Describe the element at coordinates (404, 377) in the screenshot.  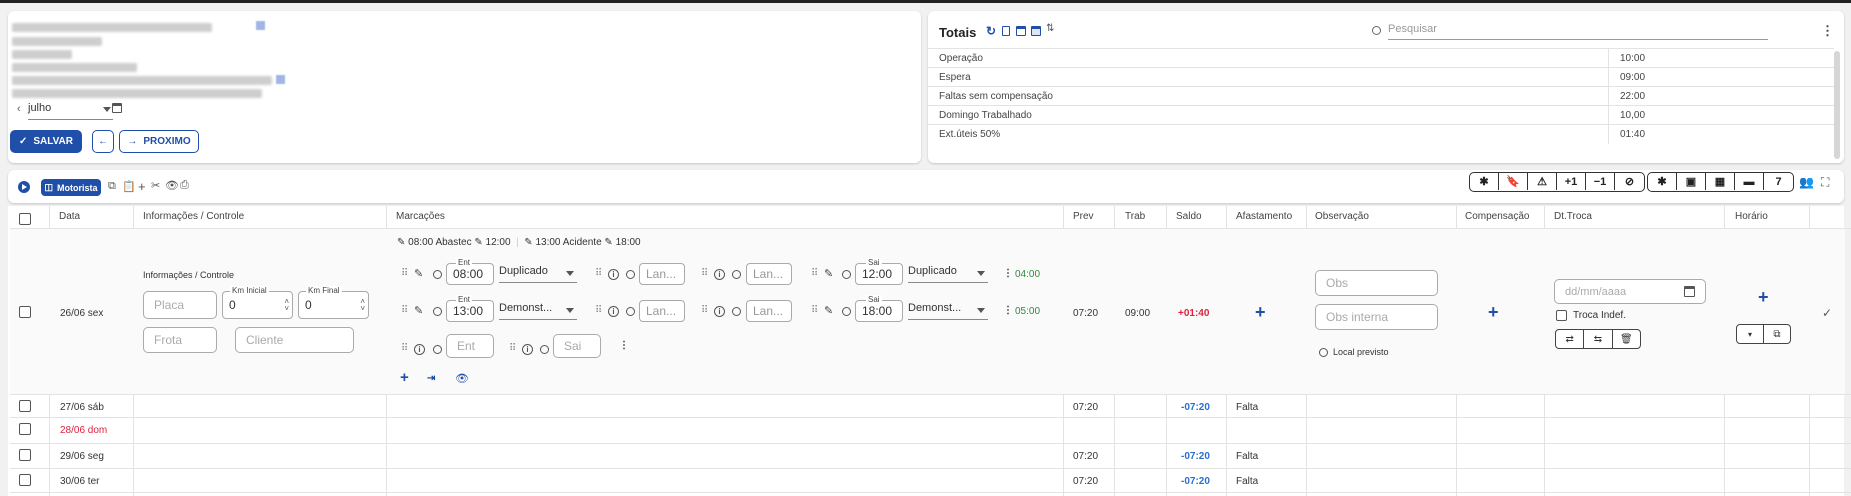
I see `add-marcacao-icon: +` at that location.